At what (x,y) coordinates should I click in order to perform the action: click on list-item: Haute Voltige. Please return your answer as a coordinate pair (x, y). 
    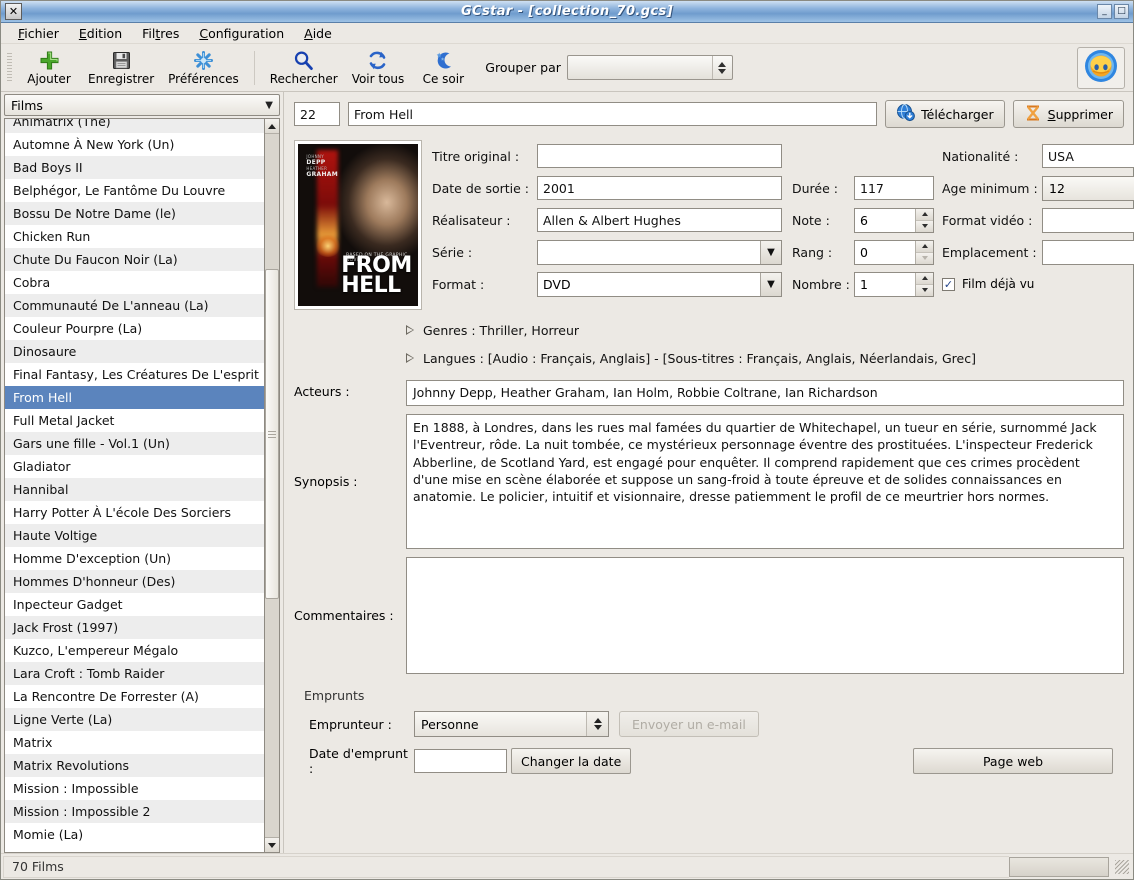
    Looking at the image, I should click on (134, 535).